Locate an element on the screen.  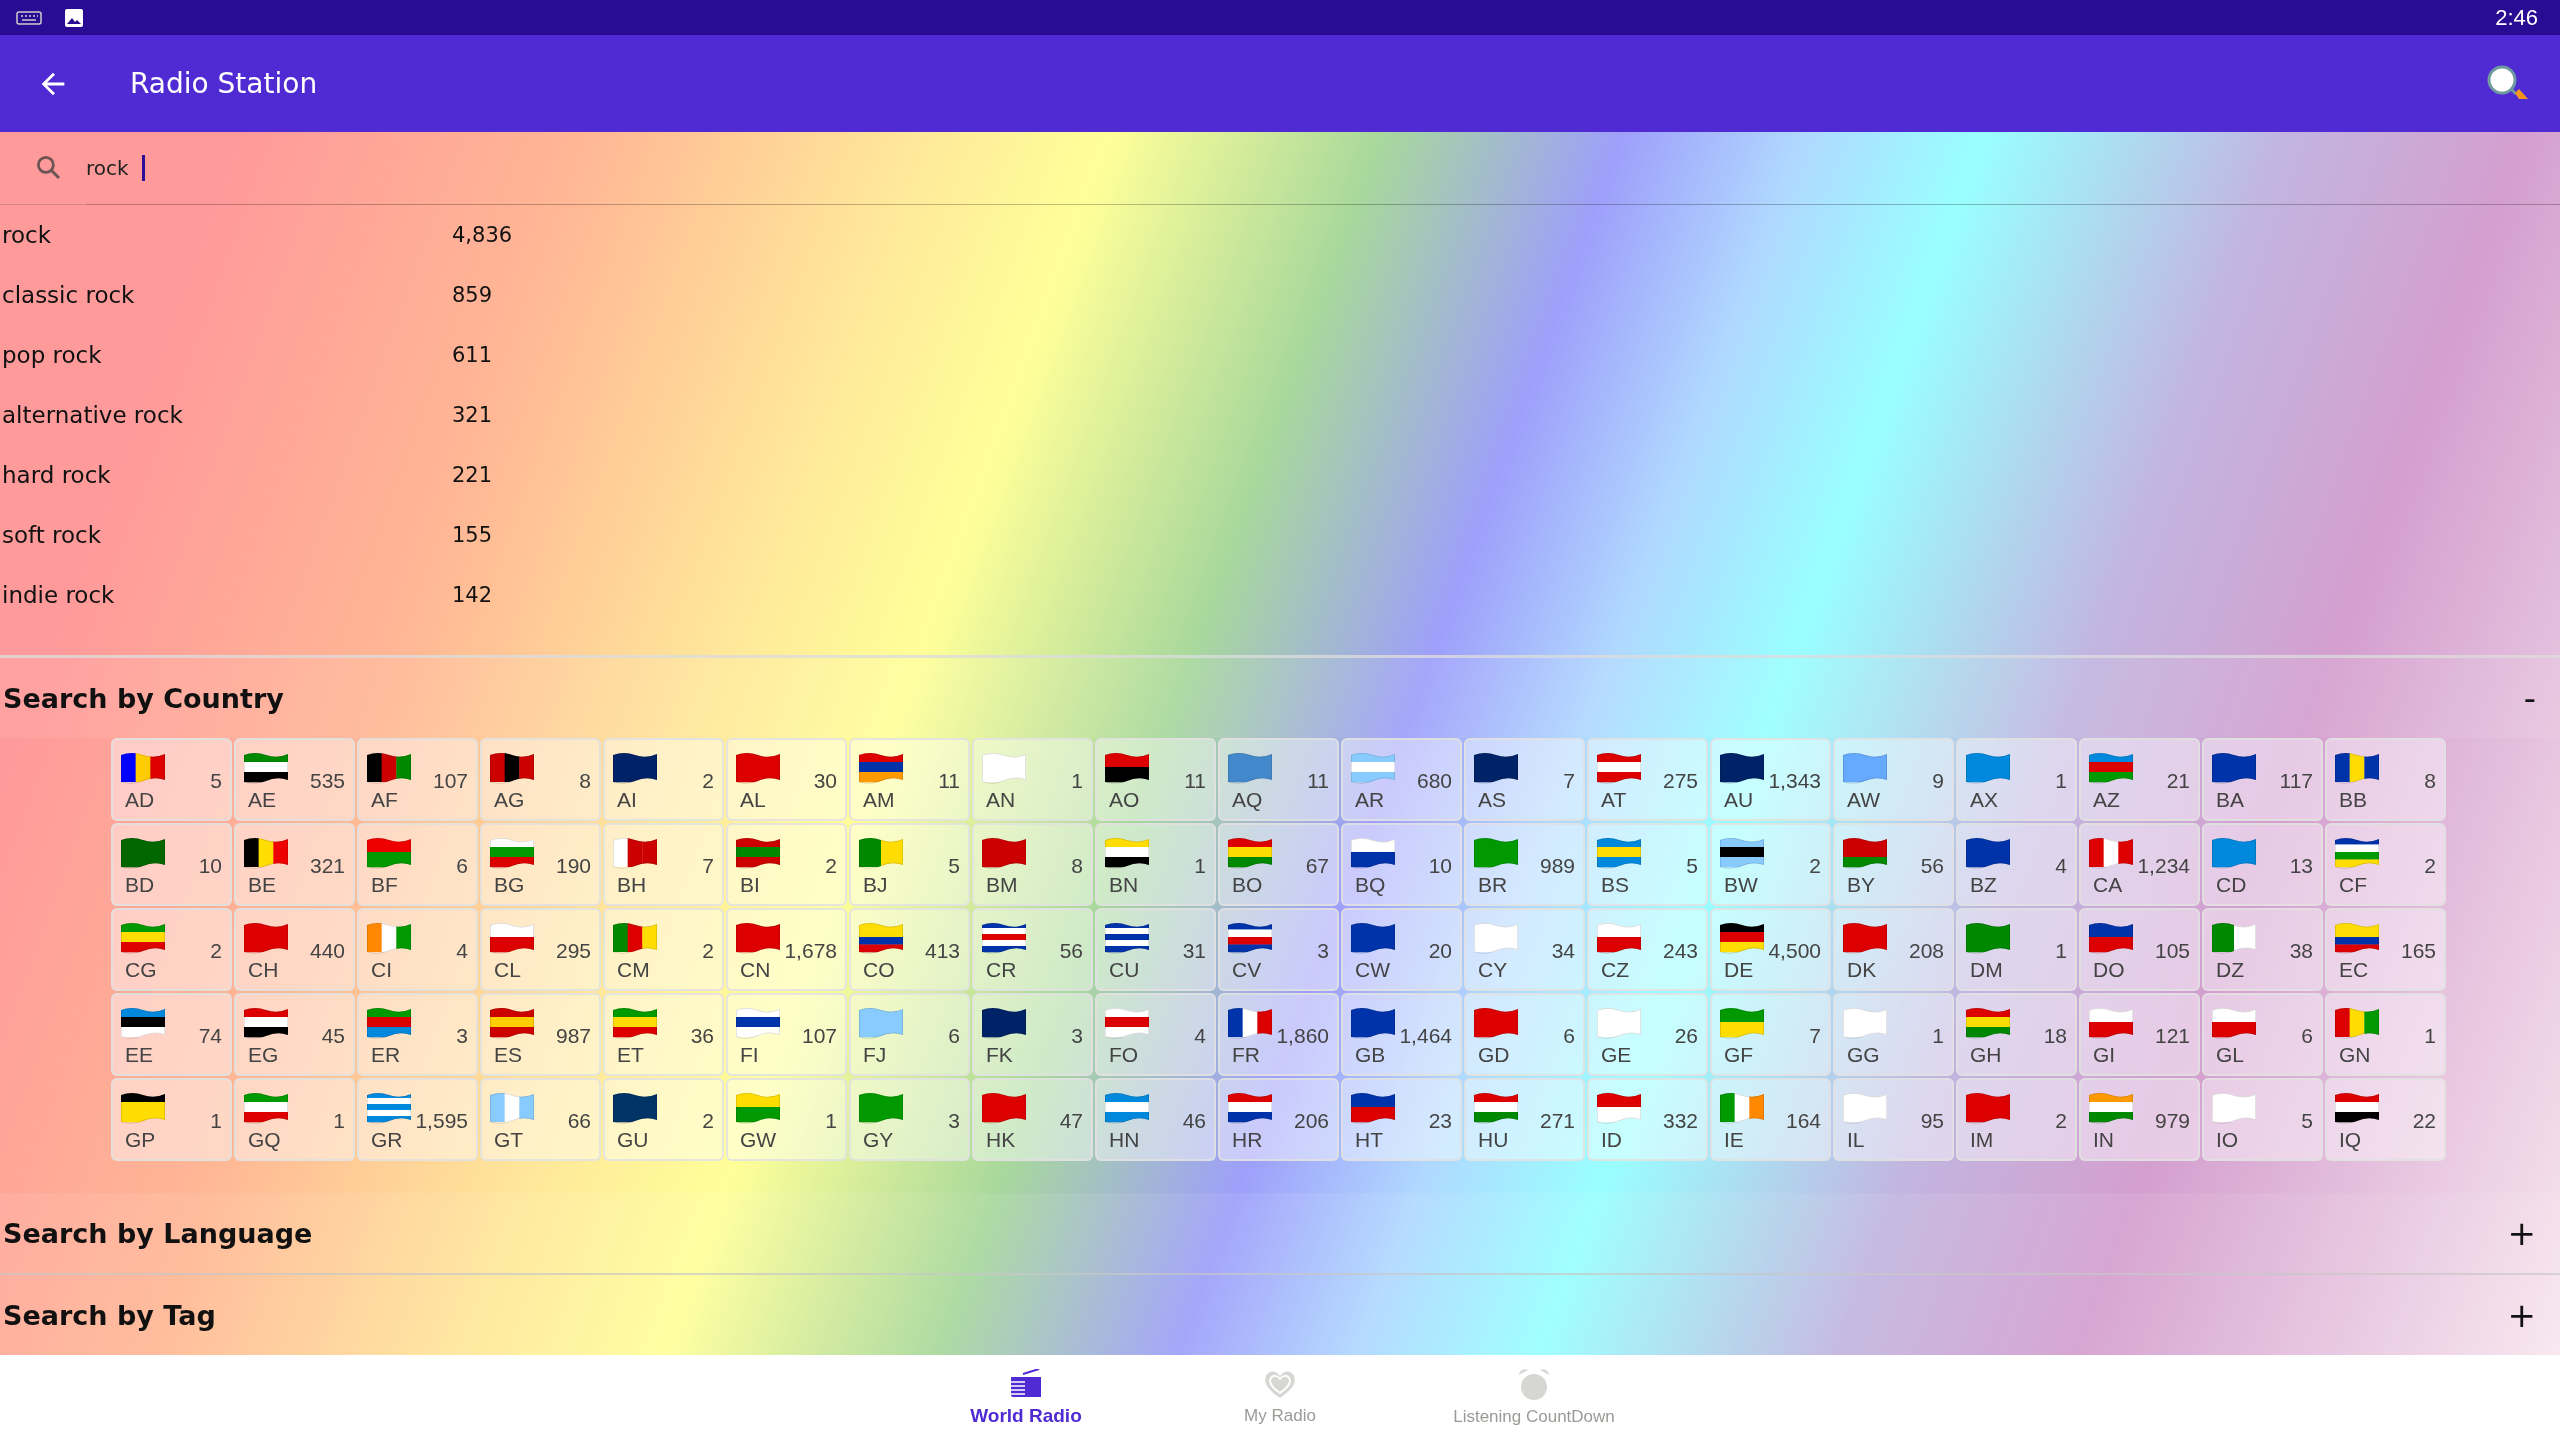
country-tile: GY 3 is located at coordinates (909, 1119).